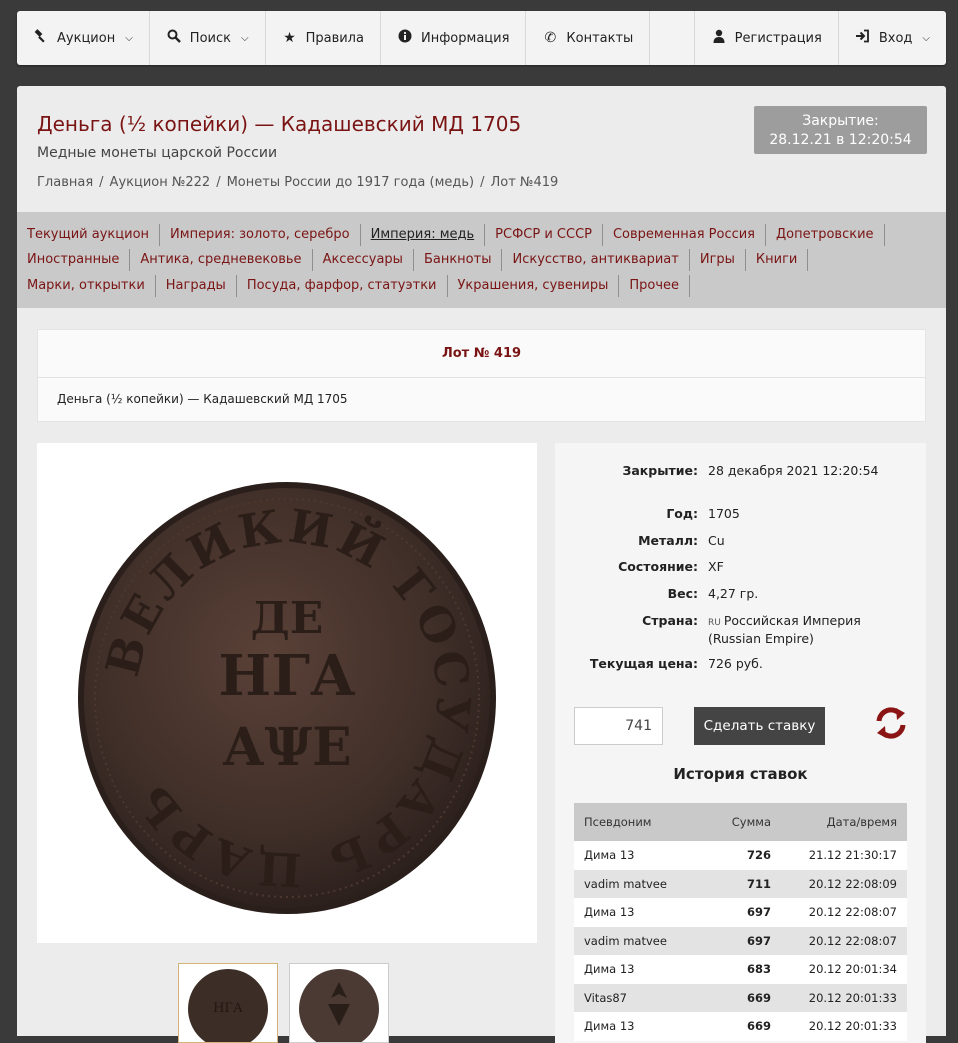 This screenshot has width=958, height=1043. I want to click on category-link: Текущий аукцион, so click(94, 234).